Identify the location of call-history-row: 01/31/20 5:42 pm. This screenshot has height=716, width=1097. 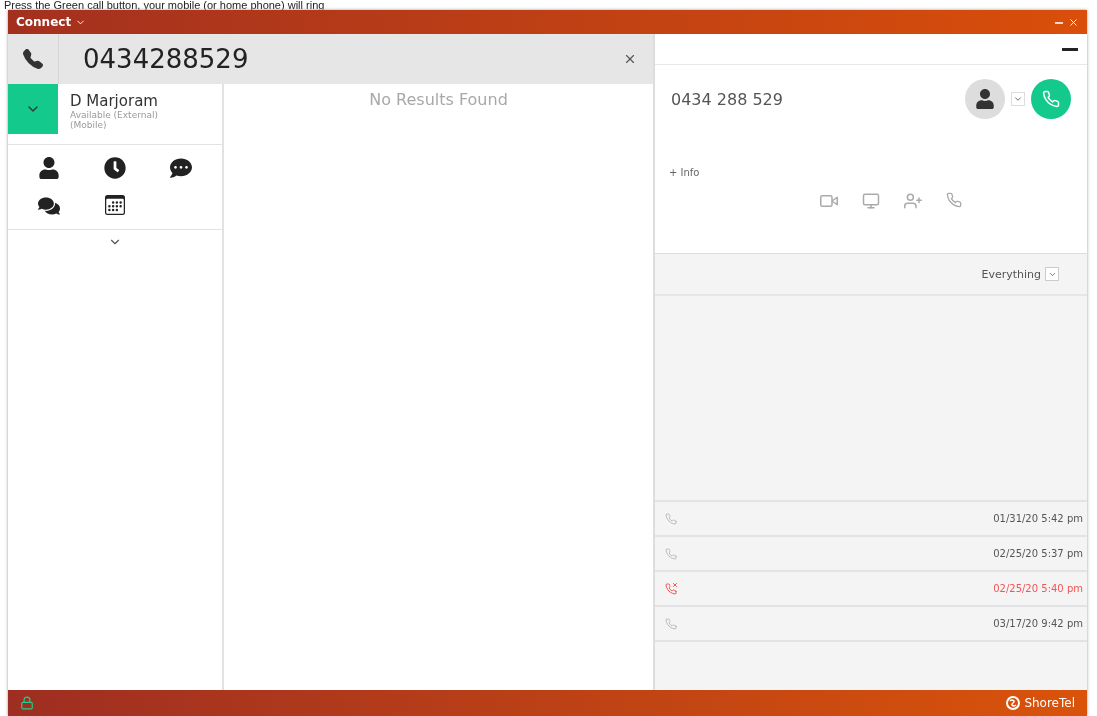
(871, 517).